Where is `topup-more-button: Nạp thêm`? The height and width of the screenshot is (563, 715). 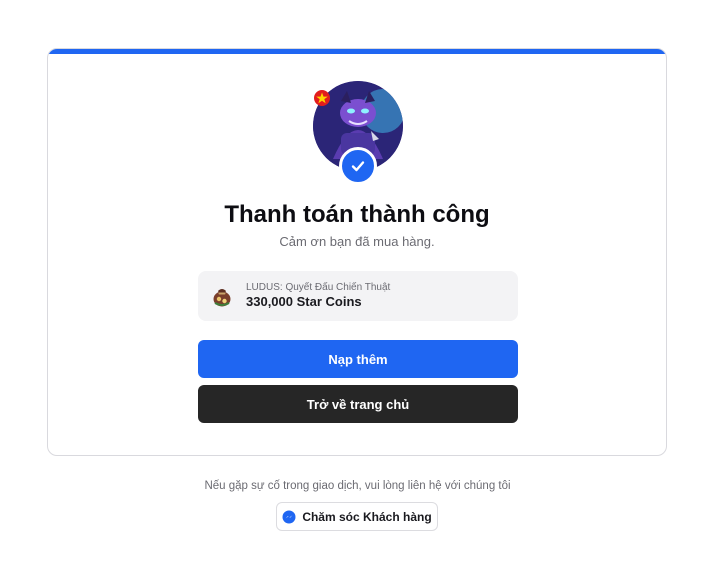 topup-more-button: Nạp thêm is located at coordinates (358, 359).